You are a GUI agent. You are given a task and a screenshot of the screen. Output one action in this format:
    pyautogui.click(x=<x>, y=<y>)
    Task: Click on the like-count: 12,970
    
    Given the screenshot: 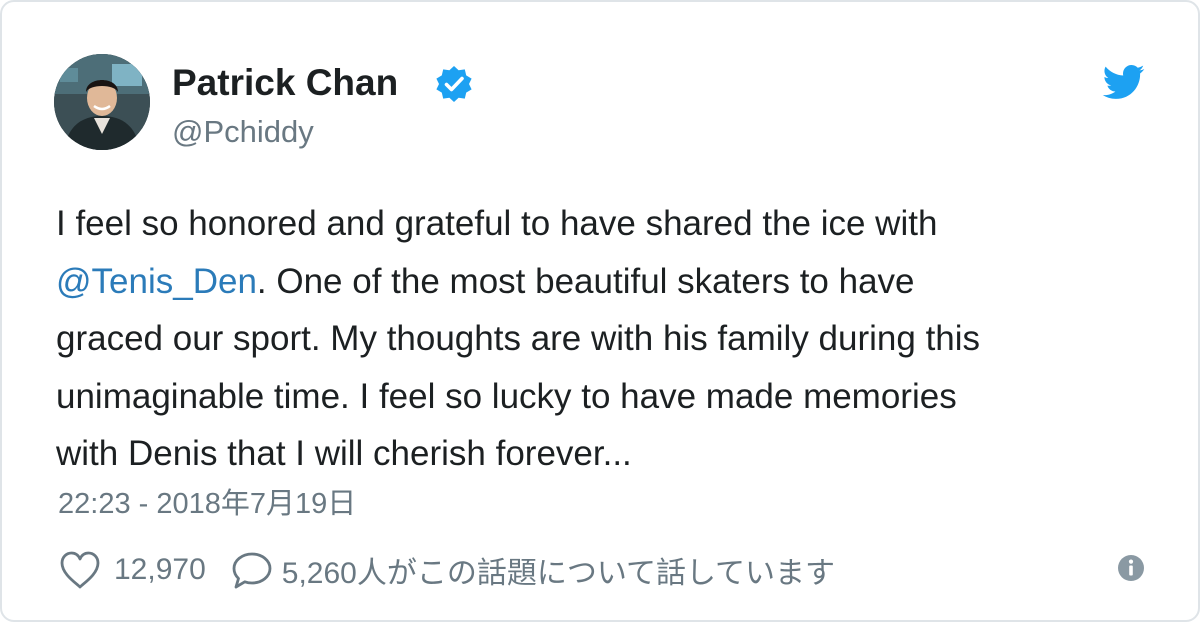 What is the action you would take?
    pyautogui.click(x=160, y=569)
    